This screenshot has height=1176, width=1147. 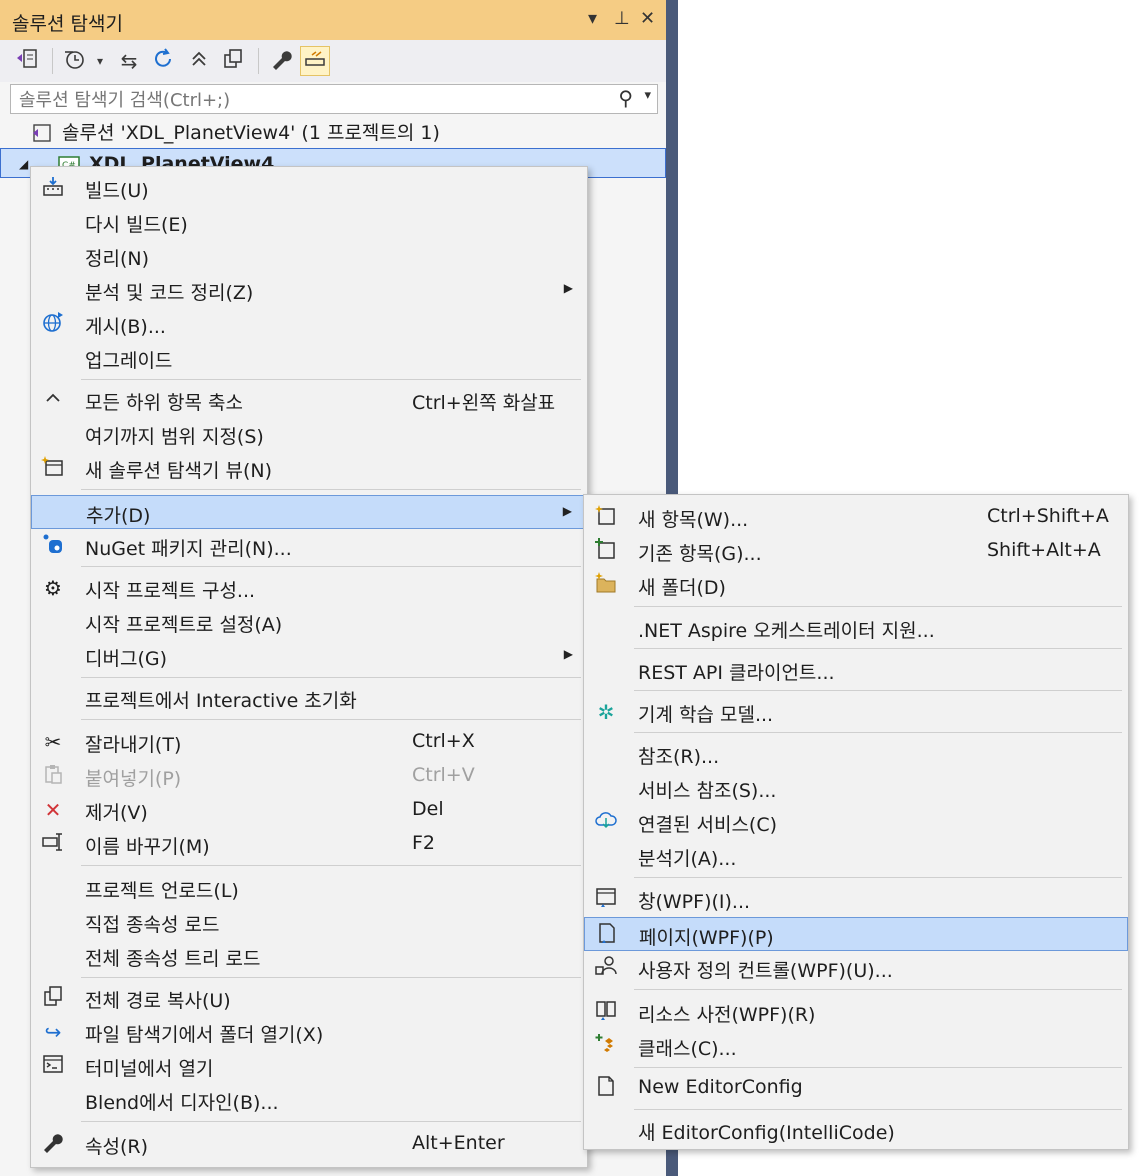 I want to click on sync-with-active-document-icon: ⇆, so click(x=129, y=61).